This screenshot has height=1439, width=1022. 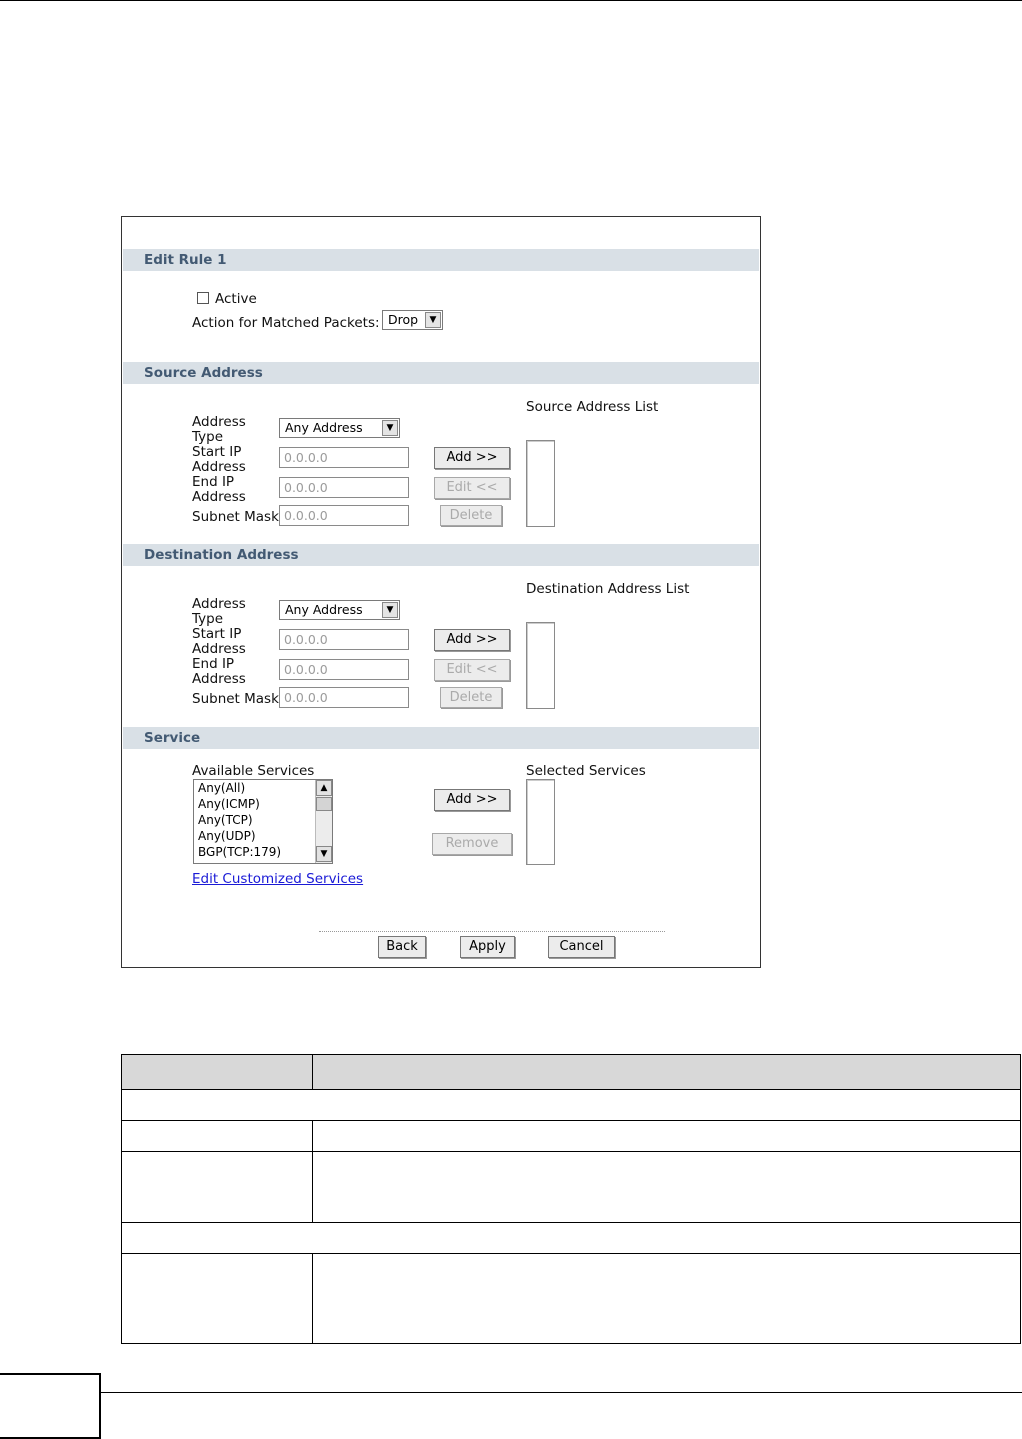 I want to click on source-address-type-value: Any Address, so click(x=324, y=427).